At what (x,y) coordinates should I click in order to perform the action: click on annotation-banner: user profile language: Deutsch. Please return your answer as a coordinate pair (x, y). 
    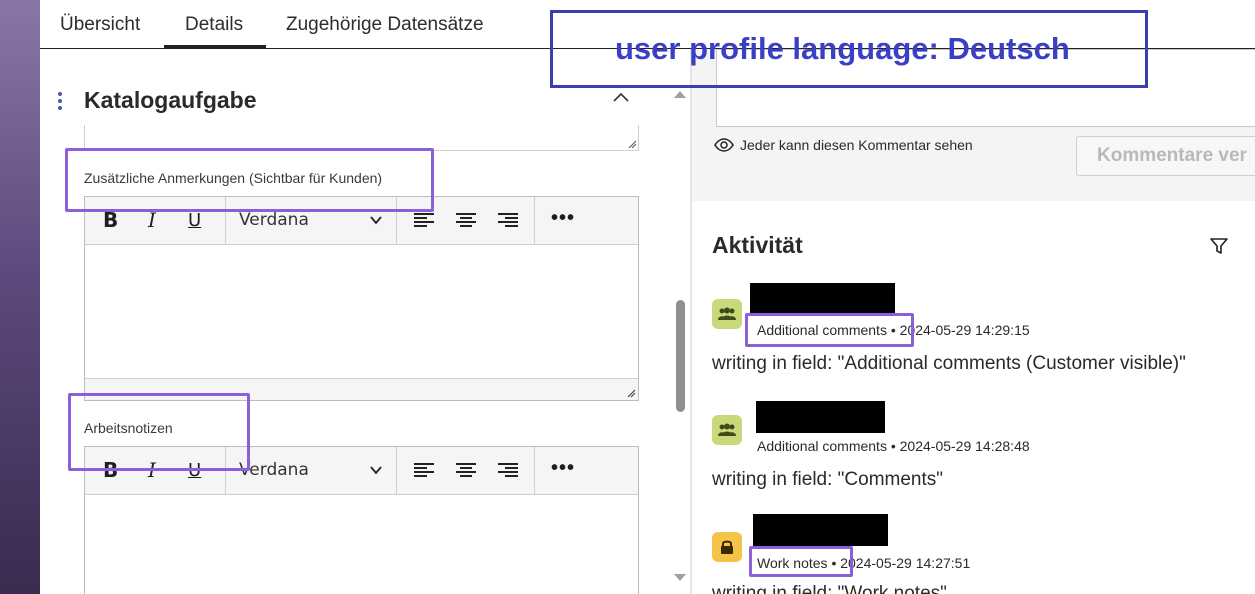
    Looking at the image, I should click on (849, 49).